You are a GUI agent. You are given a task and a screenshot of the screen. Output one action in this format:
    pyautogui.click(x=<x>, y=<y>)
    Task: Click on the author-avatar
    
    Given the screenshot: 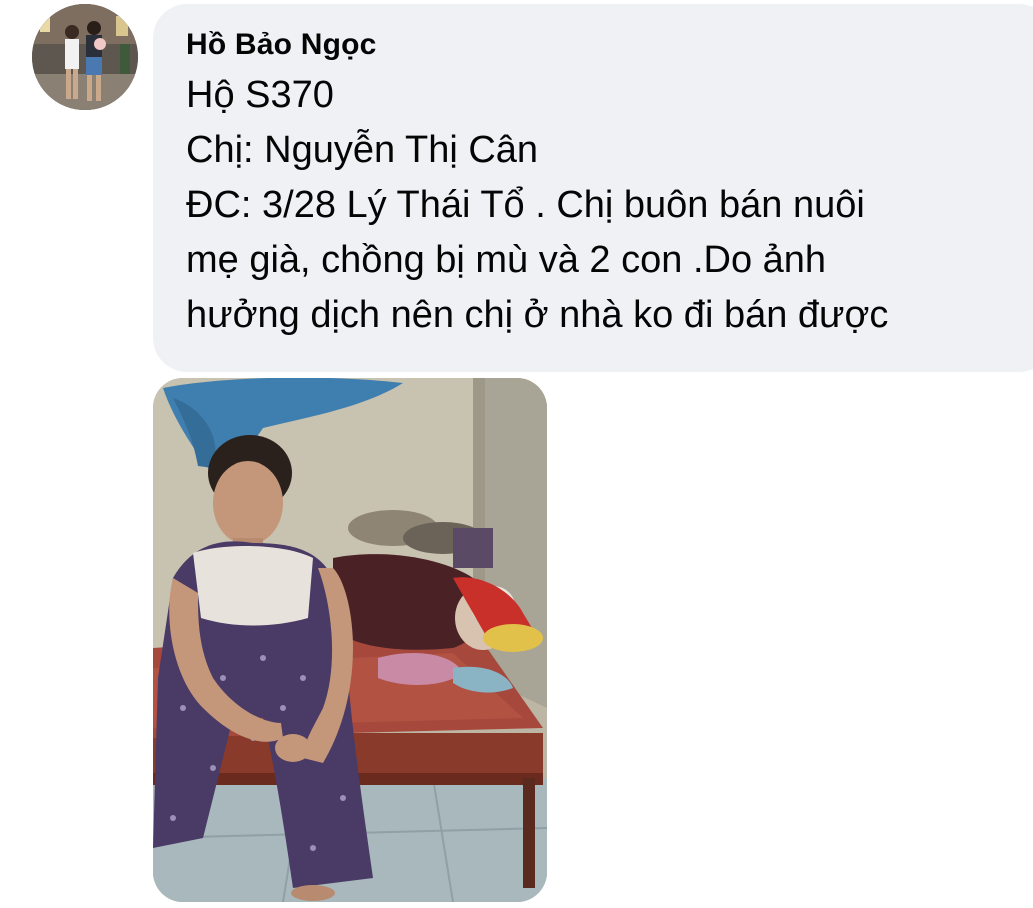 What is the action you would take?
    pyautogui.click(x=85, y=57)
    